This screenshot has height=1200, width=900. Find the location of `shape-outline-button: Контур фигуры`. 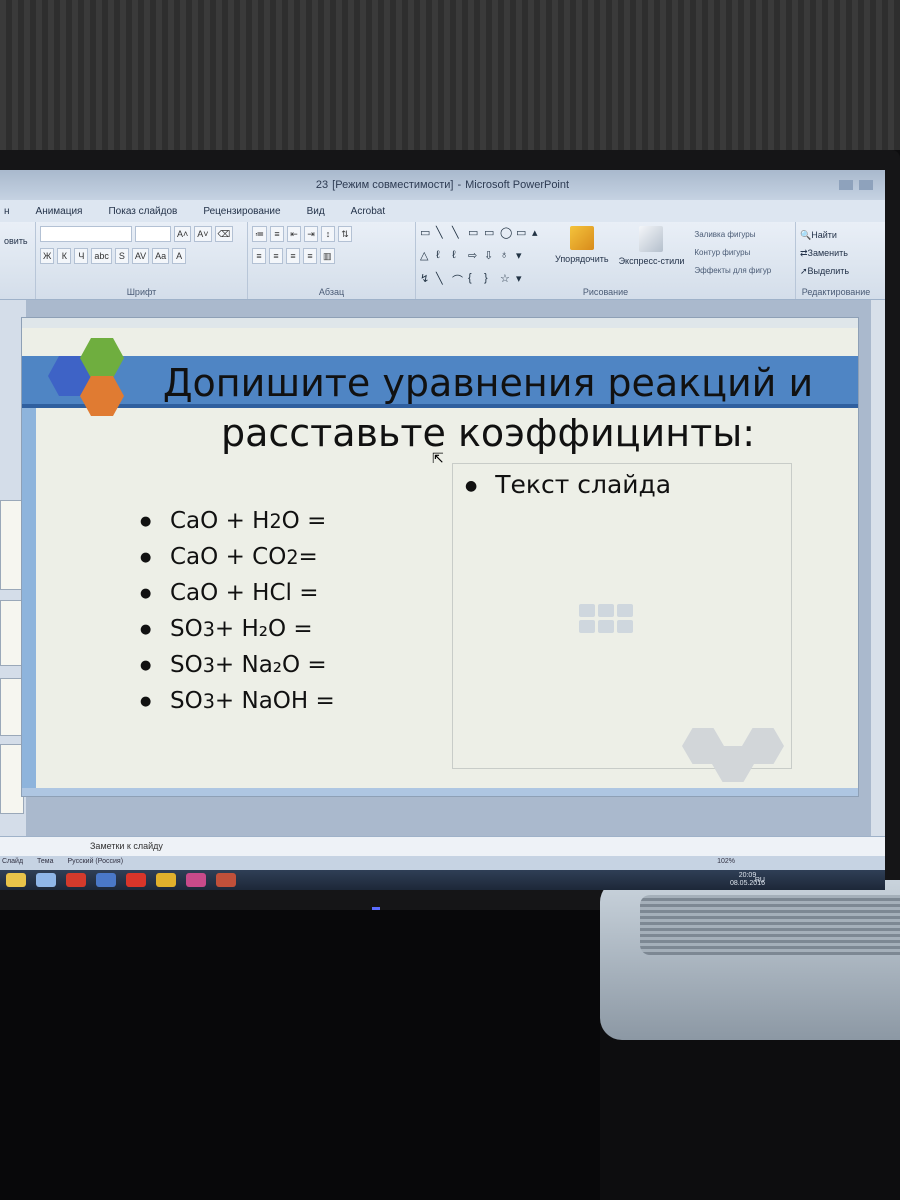

shape-outline-button: Контур фигуры is located at coordinates (732, 253).